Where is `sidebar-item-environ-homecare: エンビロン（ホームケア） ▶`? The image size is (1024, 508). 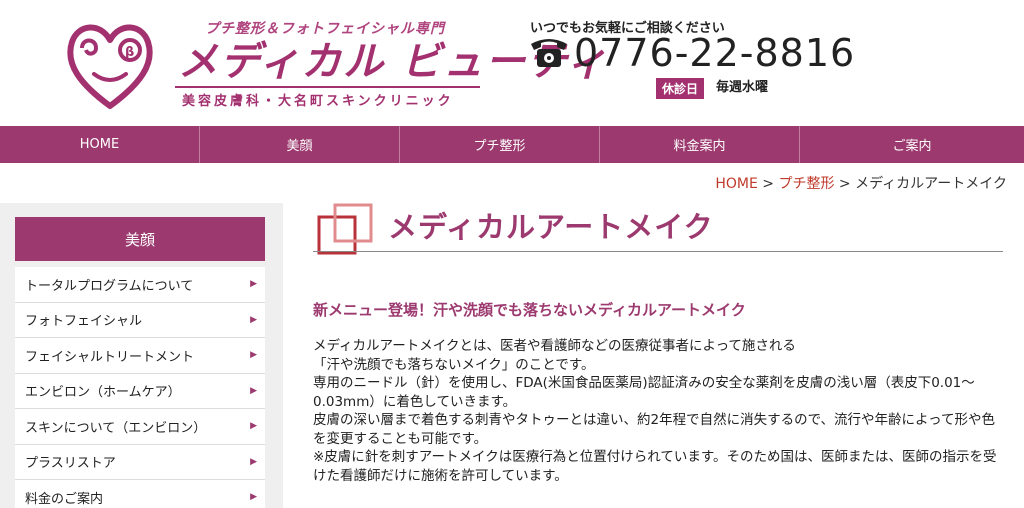 sidebar-item-environ-homecare: エンビロン（ホームケア） ▶ is located at coordinates (140, 391).